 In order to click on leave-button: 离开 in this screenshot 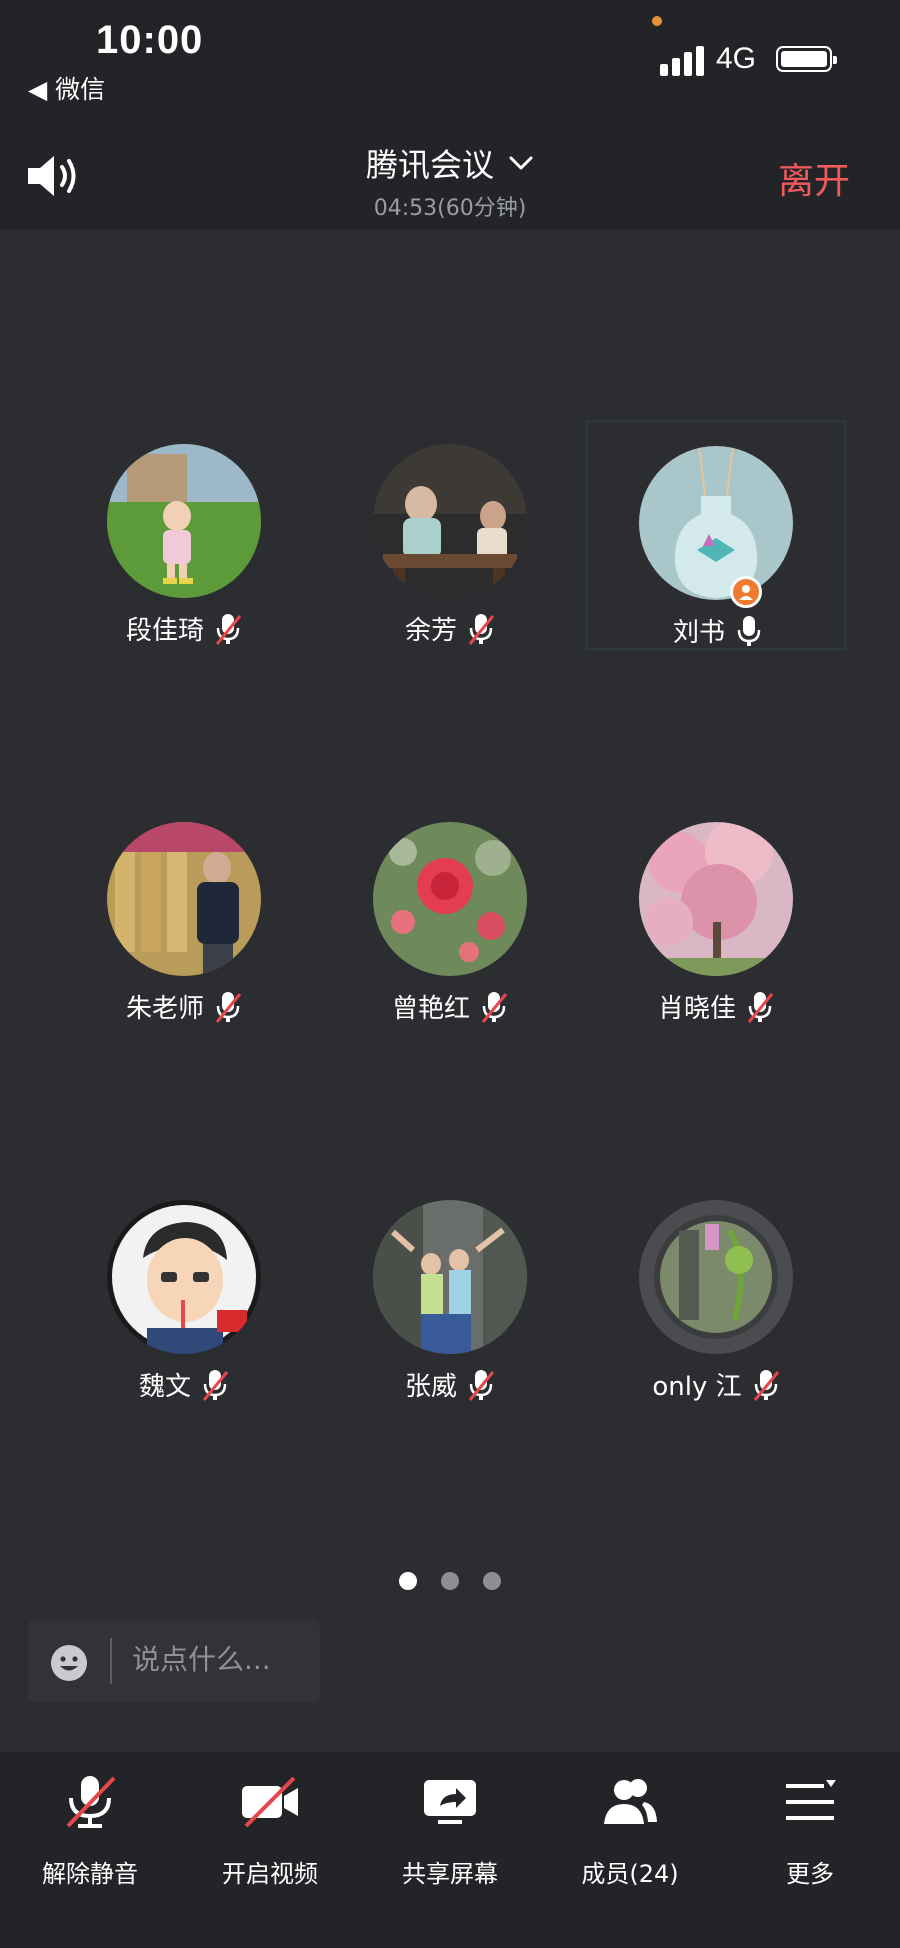, I will do `click(814, 178)`.